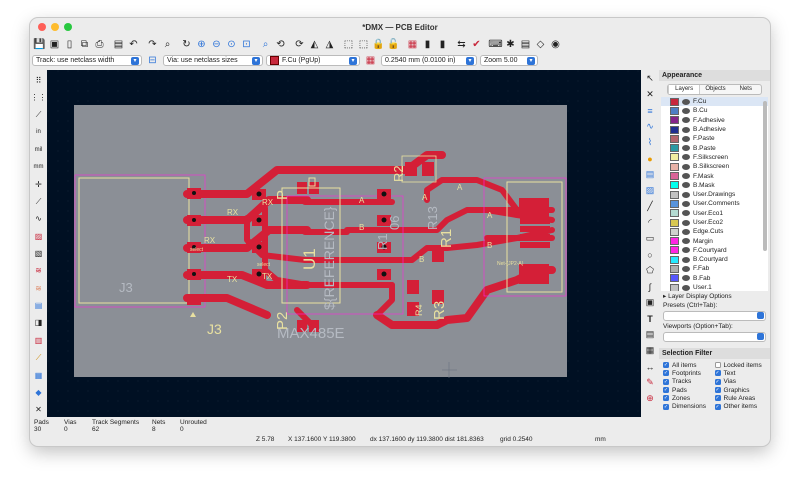  What do you see at coordinates (650, 398) in the screenshot?
I see `origin-icon: ⊕` at bounding box center [650, 398].